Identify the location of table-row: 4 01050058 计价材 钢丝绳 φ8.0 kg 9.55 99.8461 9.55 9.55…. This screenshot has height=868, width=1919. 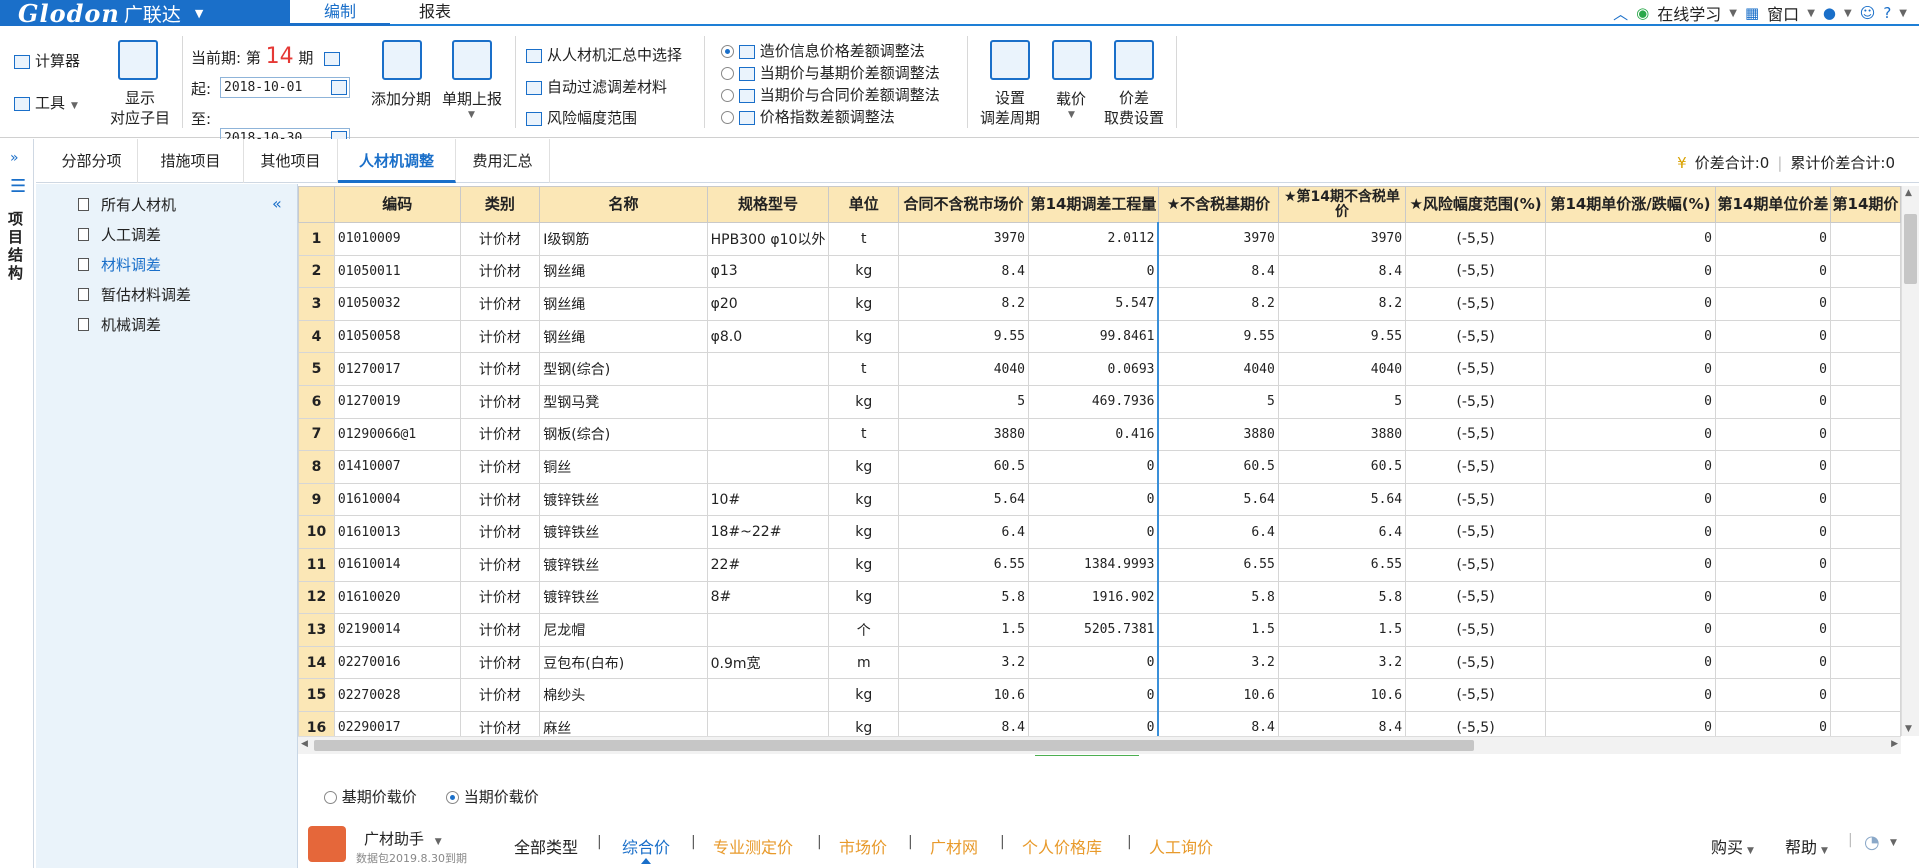
(1099, 336).